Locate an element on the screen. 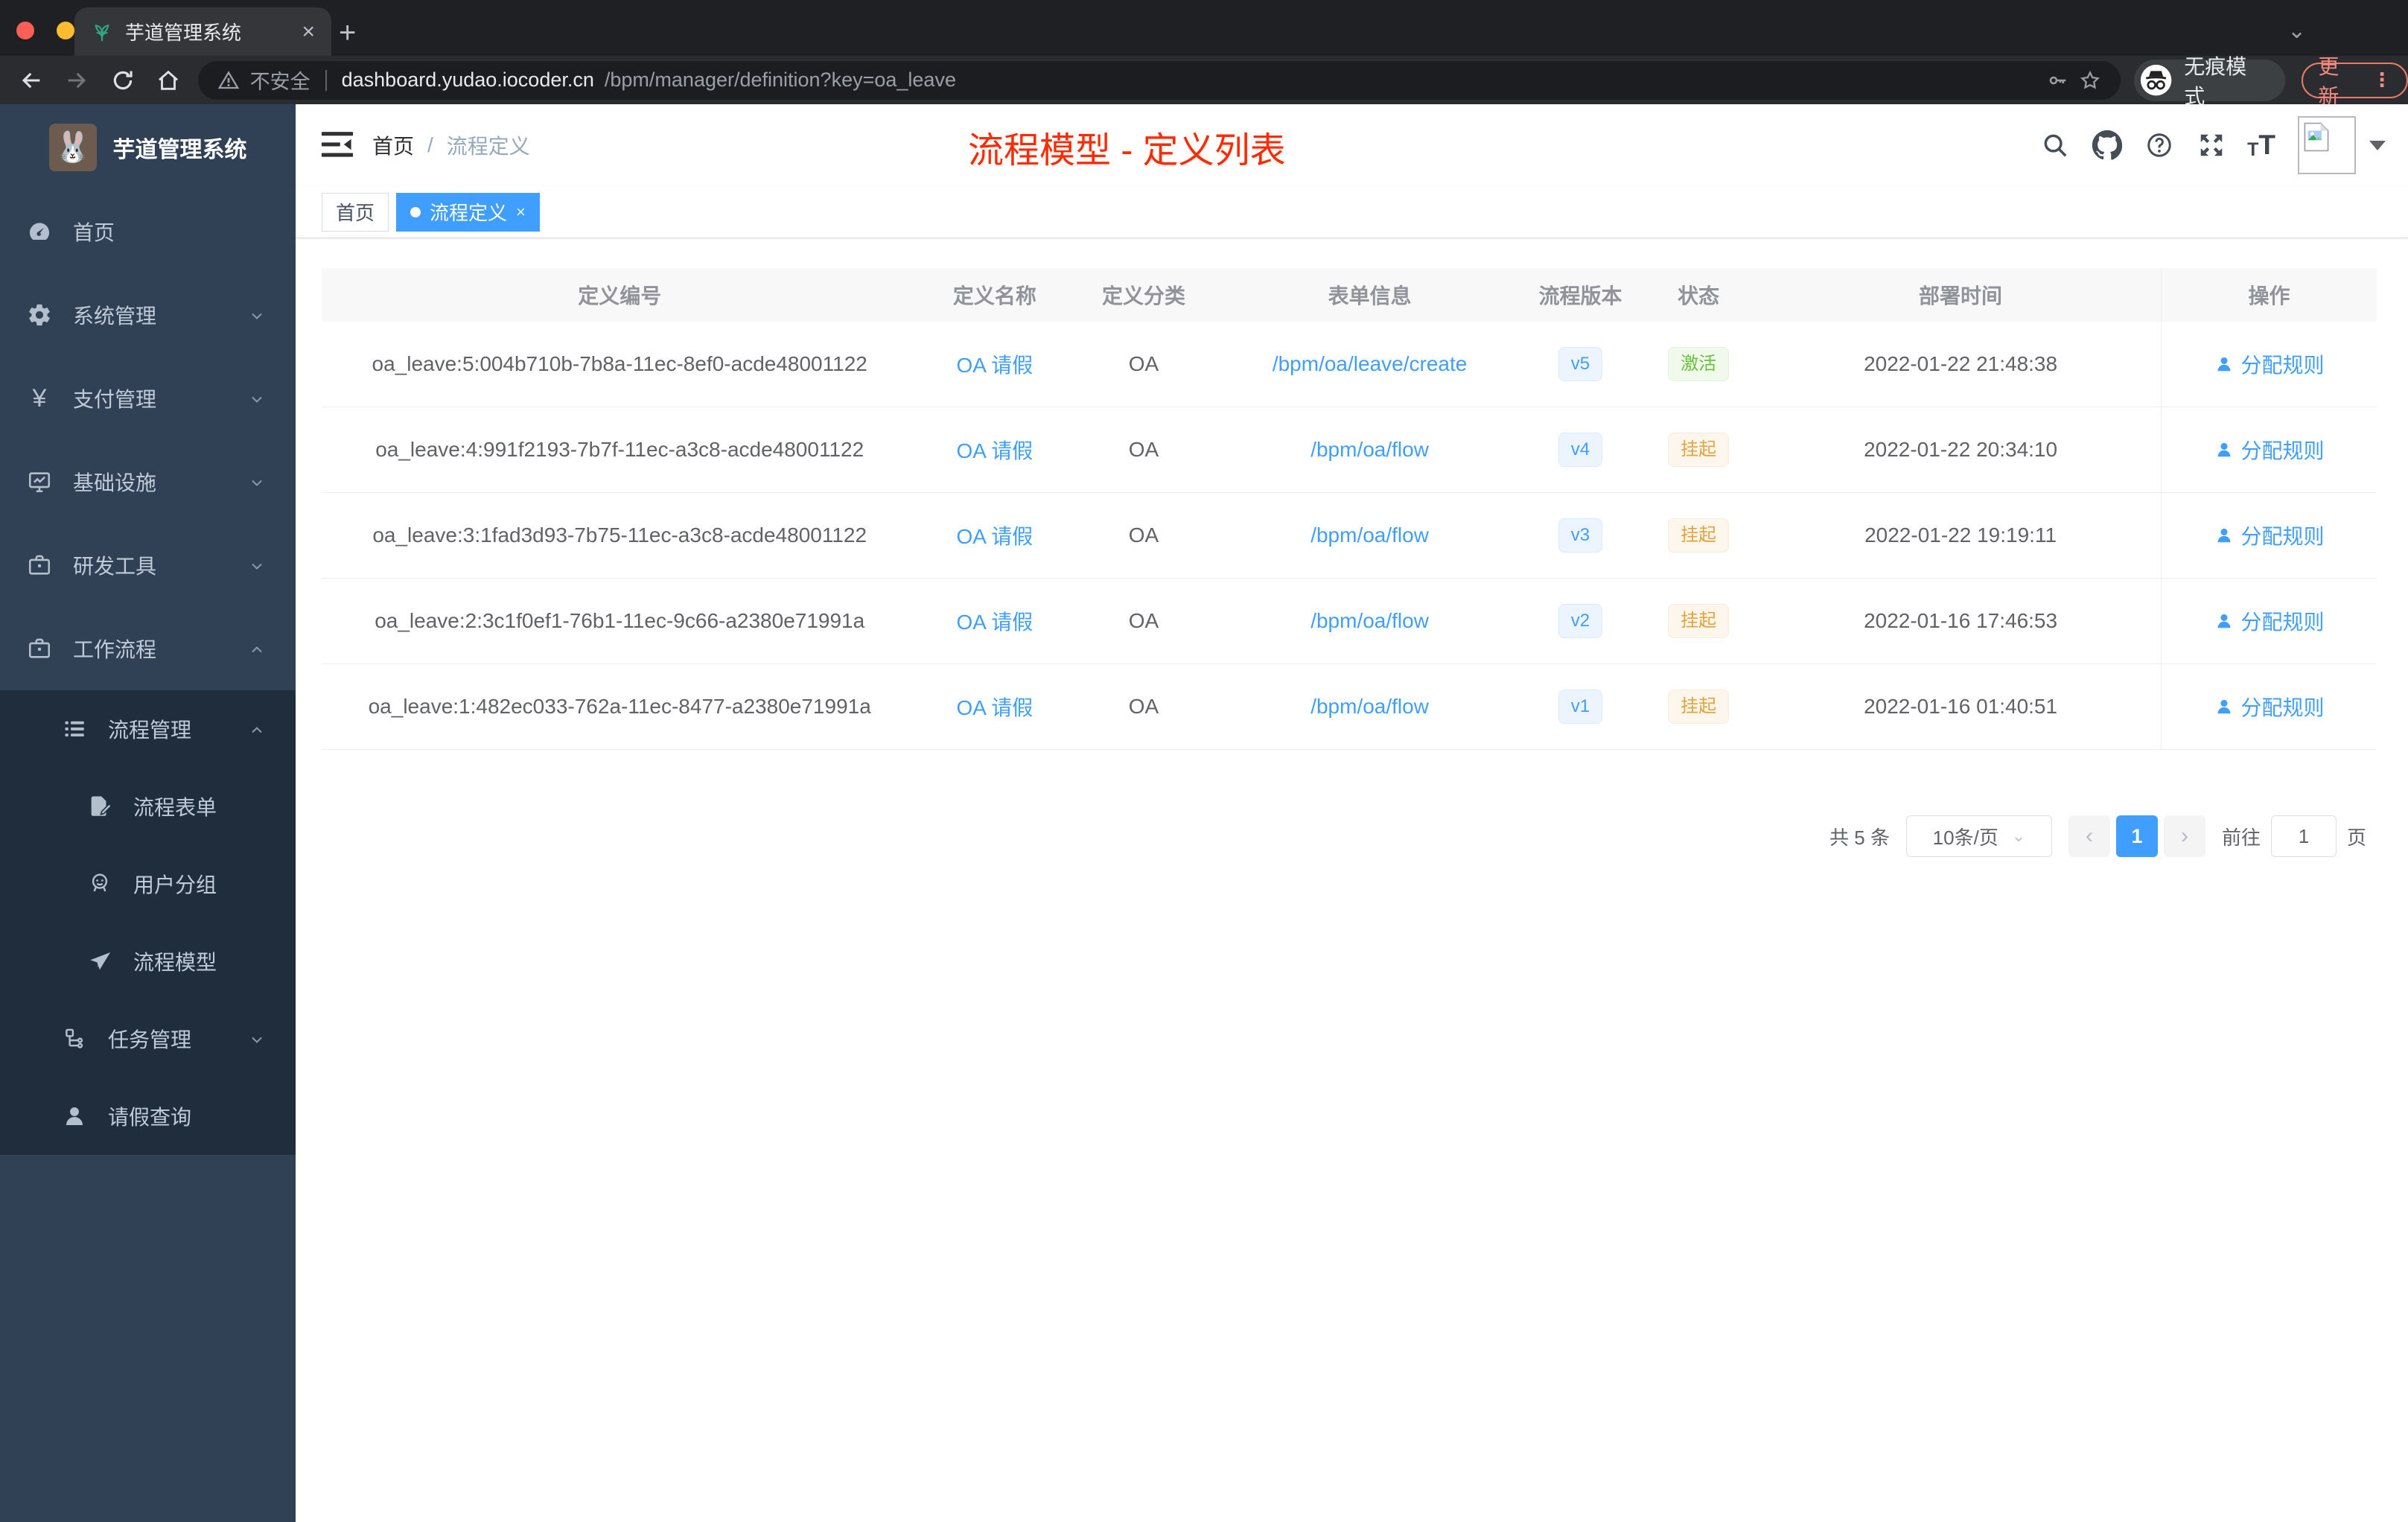  deploy-time-text: 2022-01-22 20:34:10 is located at coordinates (1961, 449).